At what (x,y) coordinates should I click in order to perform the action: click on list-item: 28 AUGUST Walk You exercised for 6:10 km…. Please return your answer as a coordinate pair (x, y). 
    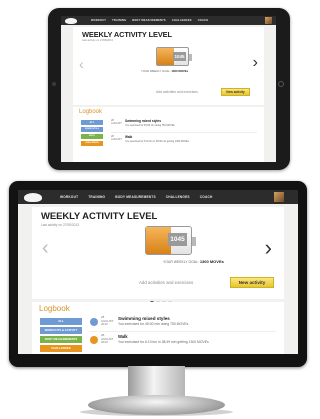
    Looking at the image, I should click on (184, 142).